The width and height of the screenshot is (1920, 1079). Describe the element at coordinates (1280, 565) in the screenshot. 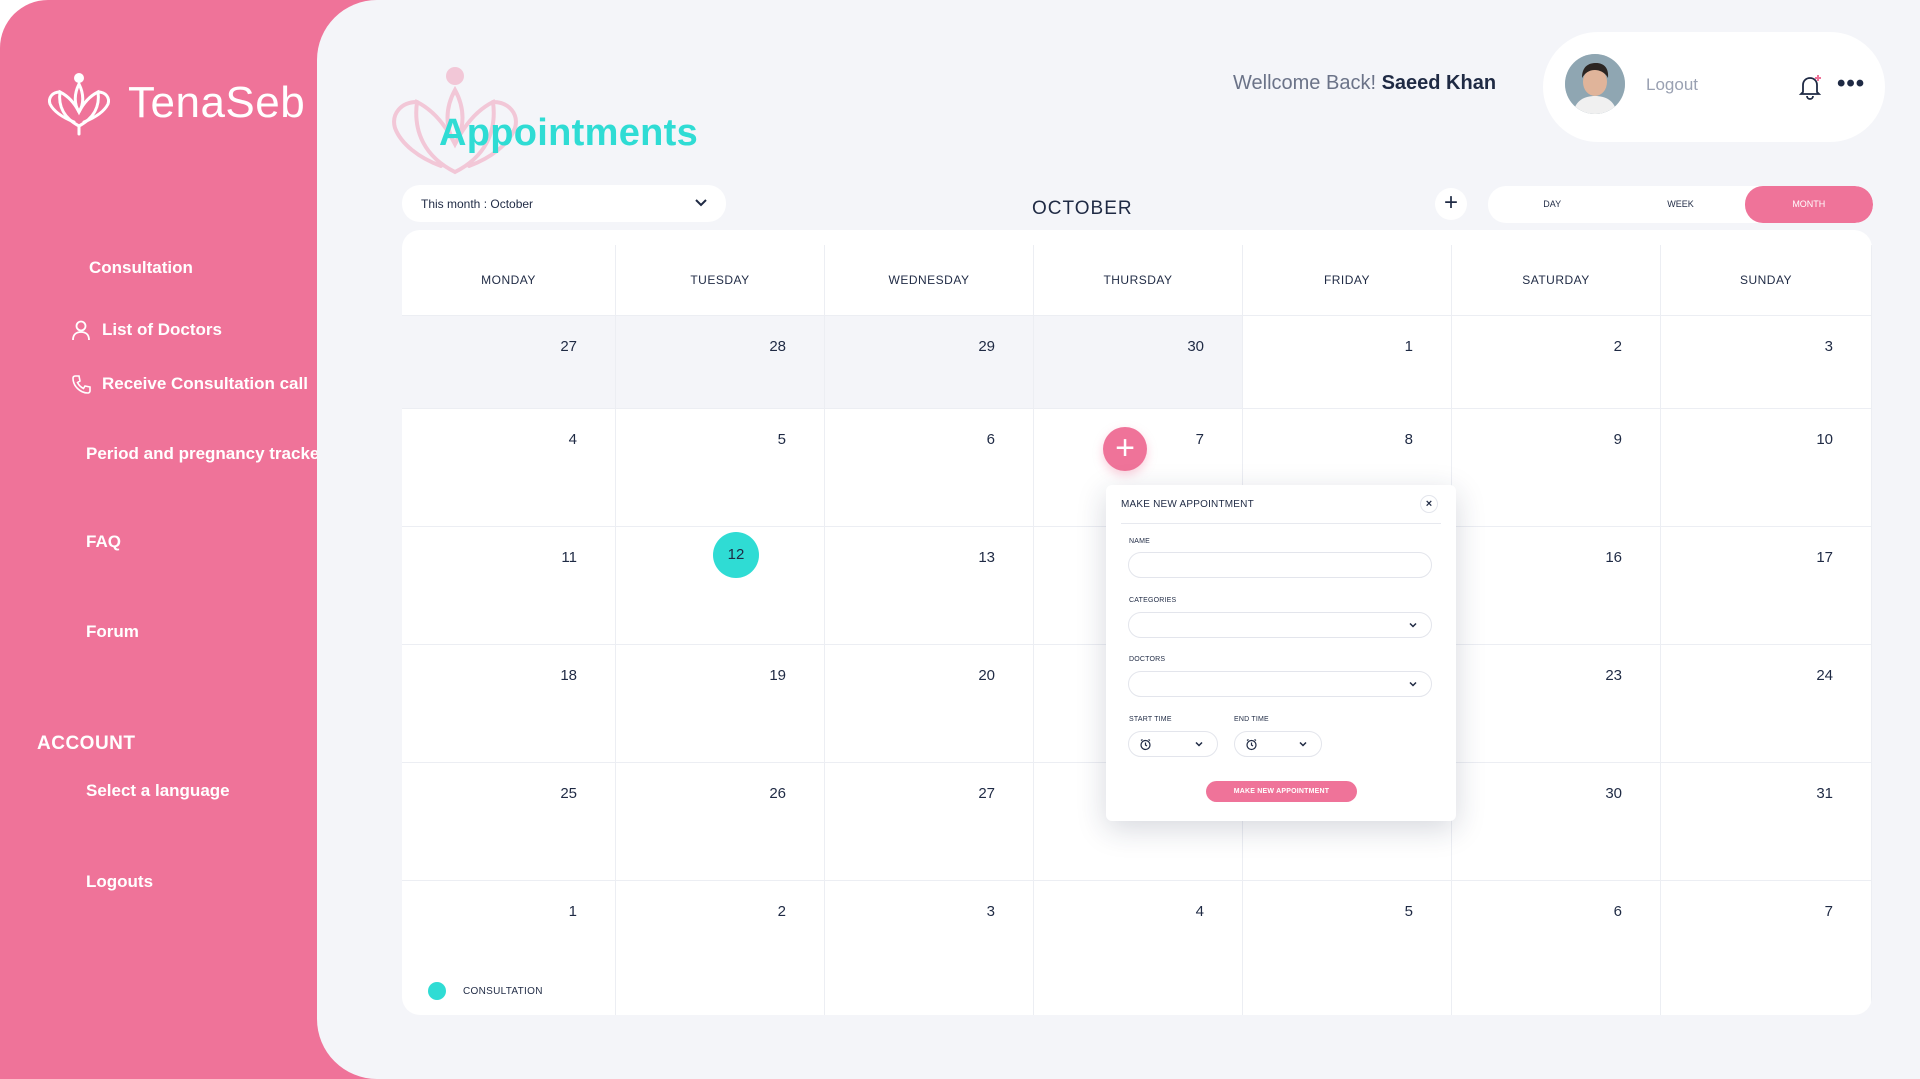

I see `name-input` at that location.